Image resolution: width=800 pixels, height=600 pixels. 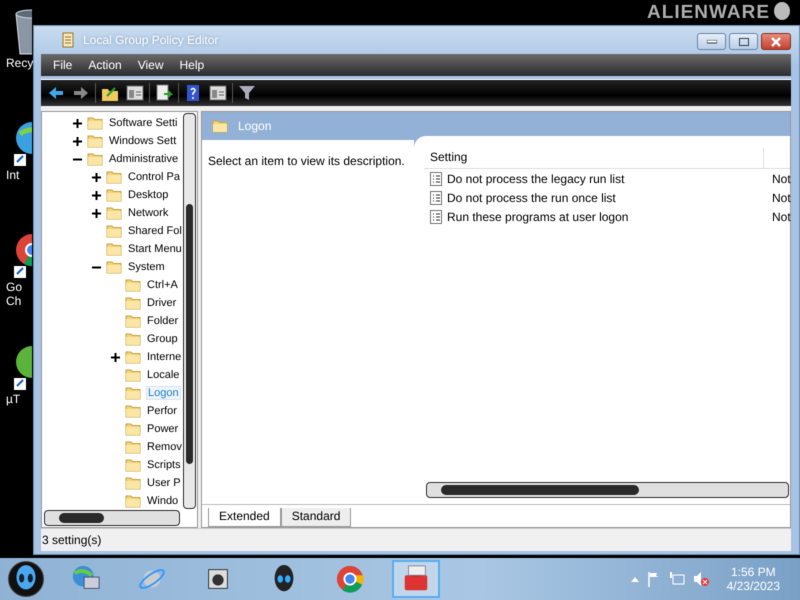 What do you see at coordinates (164, 357) in the screenshot?
I see `tree-item: Interne` at bounding box center [164, 357].